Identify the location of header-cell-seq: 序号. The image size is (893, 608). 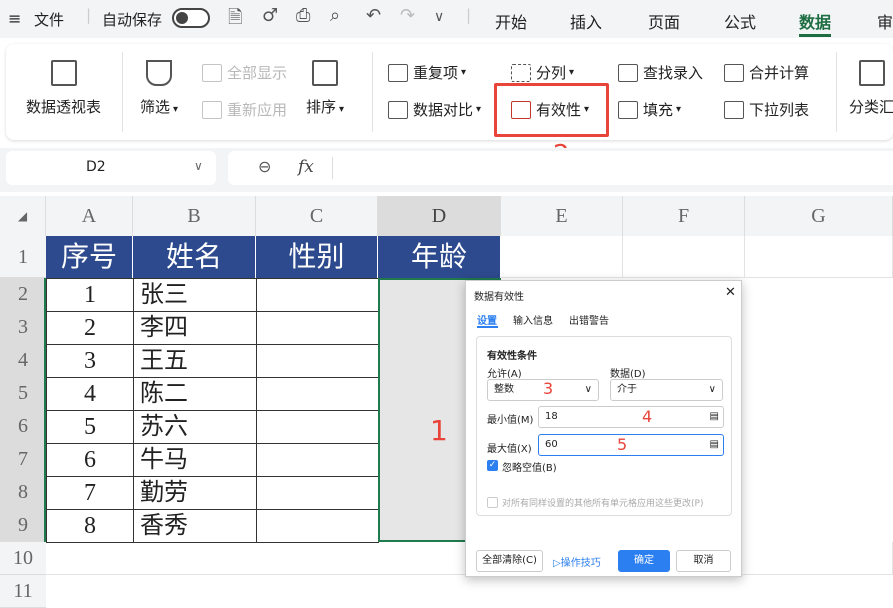
(89, 257).